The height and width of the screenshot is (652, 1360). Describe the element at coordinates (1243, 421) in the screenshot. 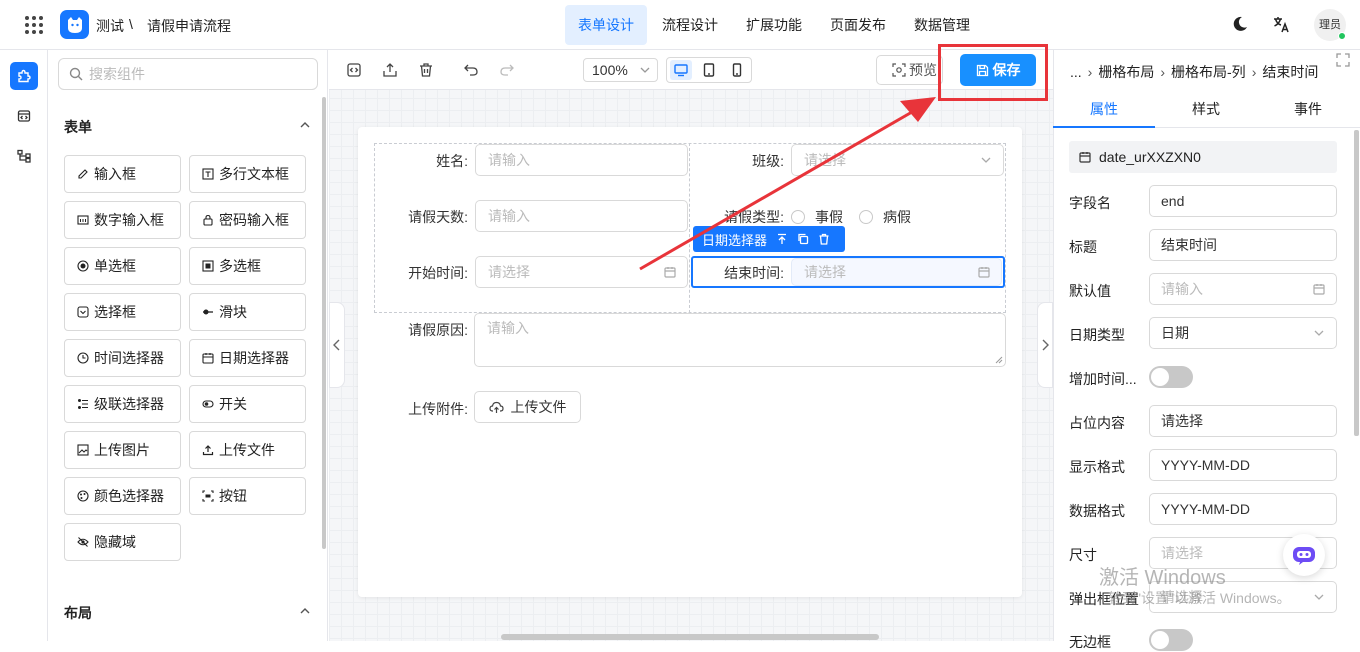

I see `placeholder-input: 请选择` at that location.